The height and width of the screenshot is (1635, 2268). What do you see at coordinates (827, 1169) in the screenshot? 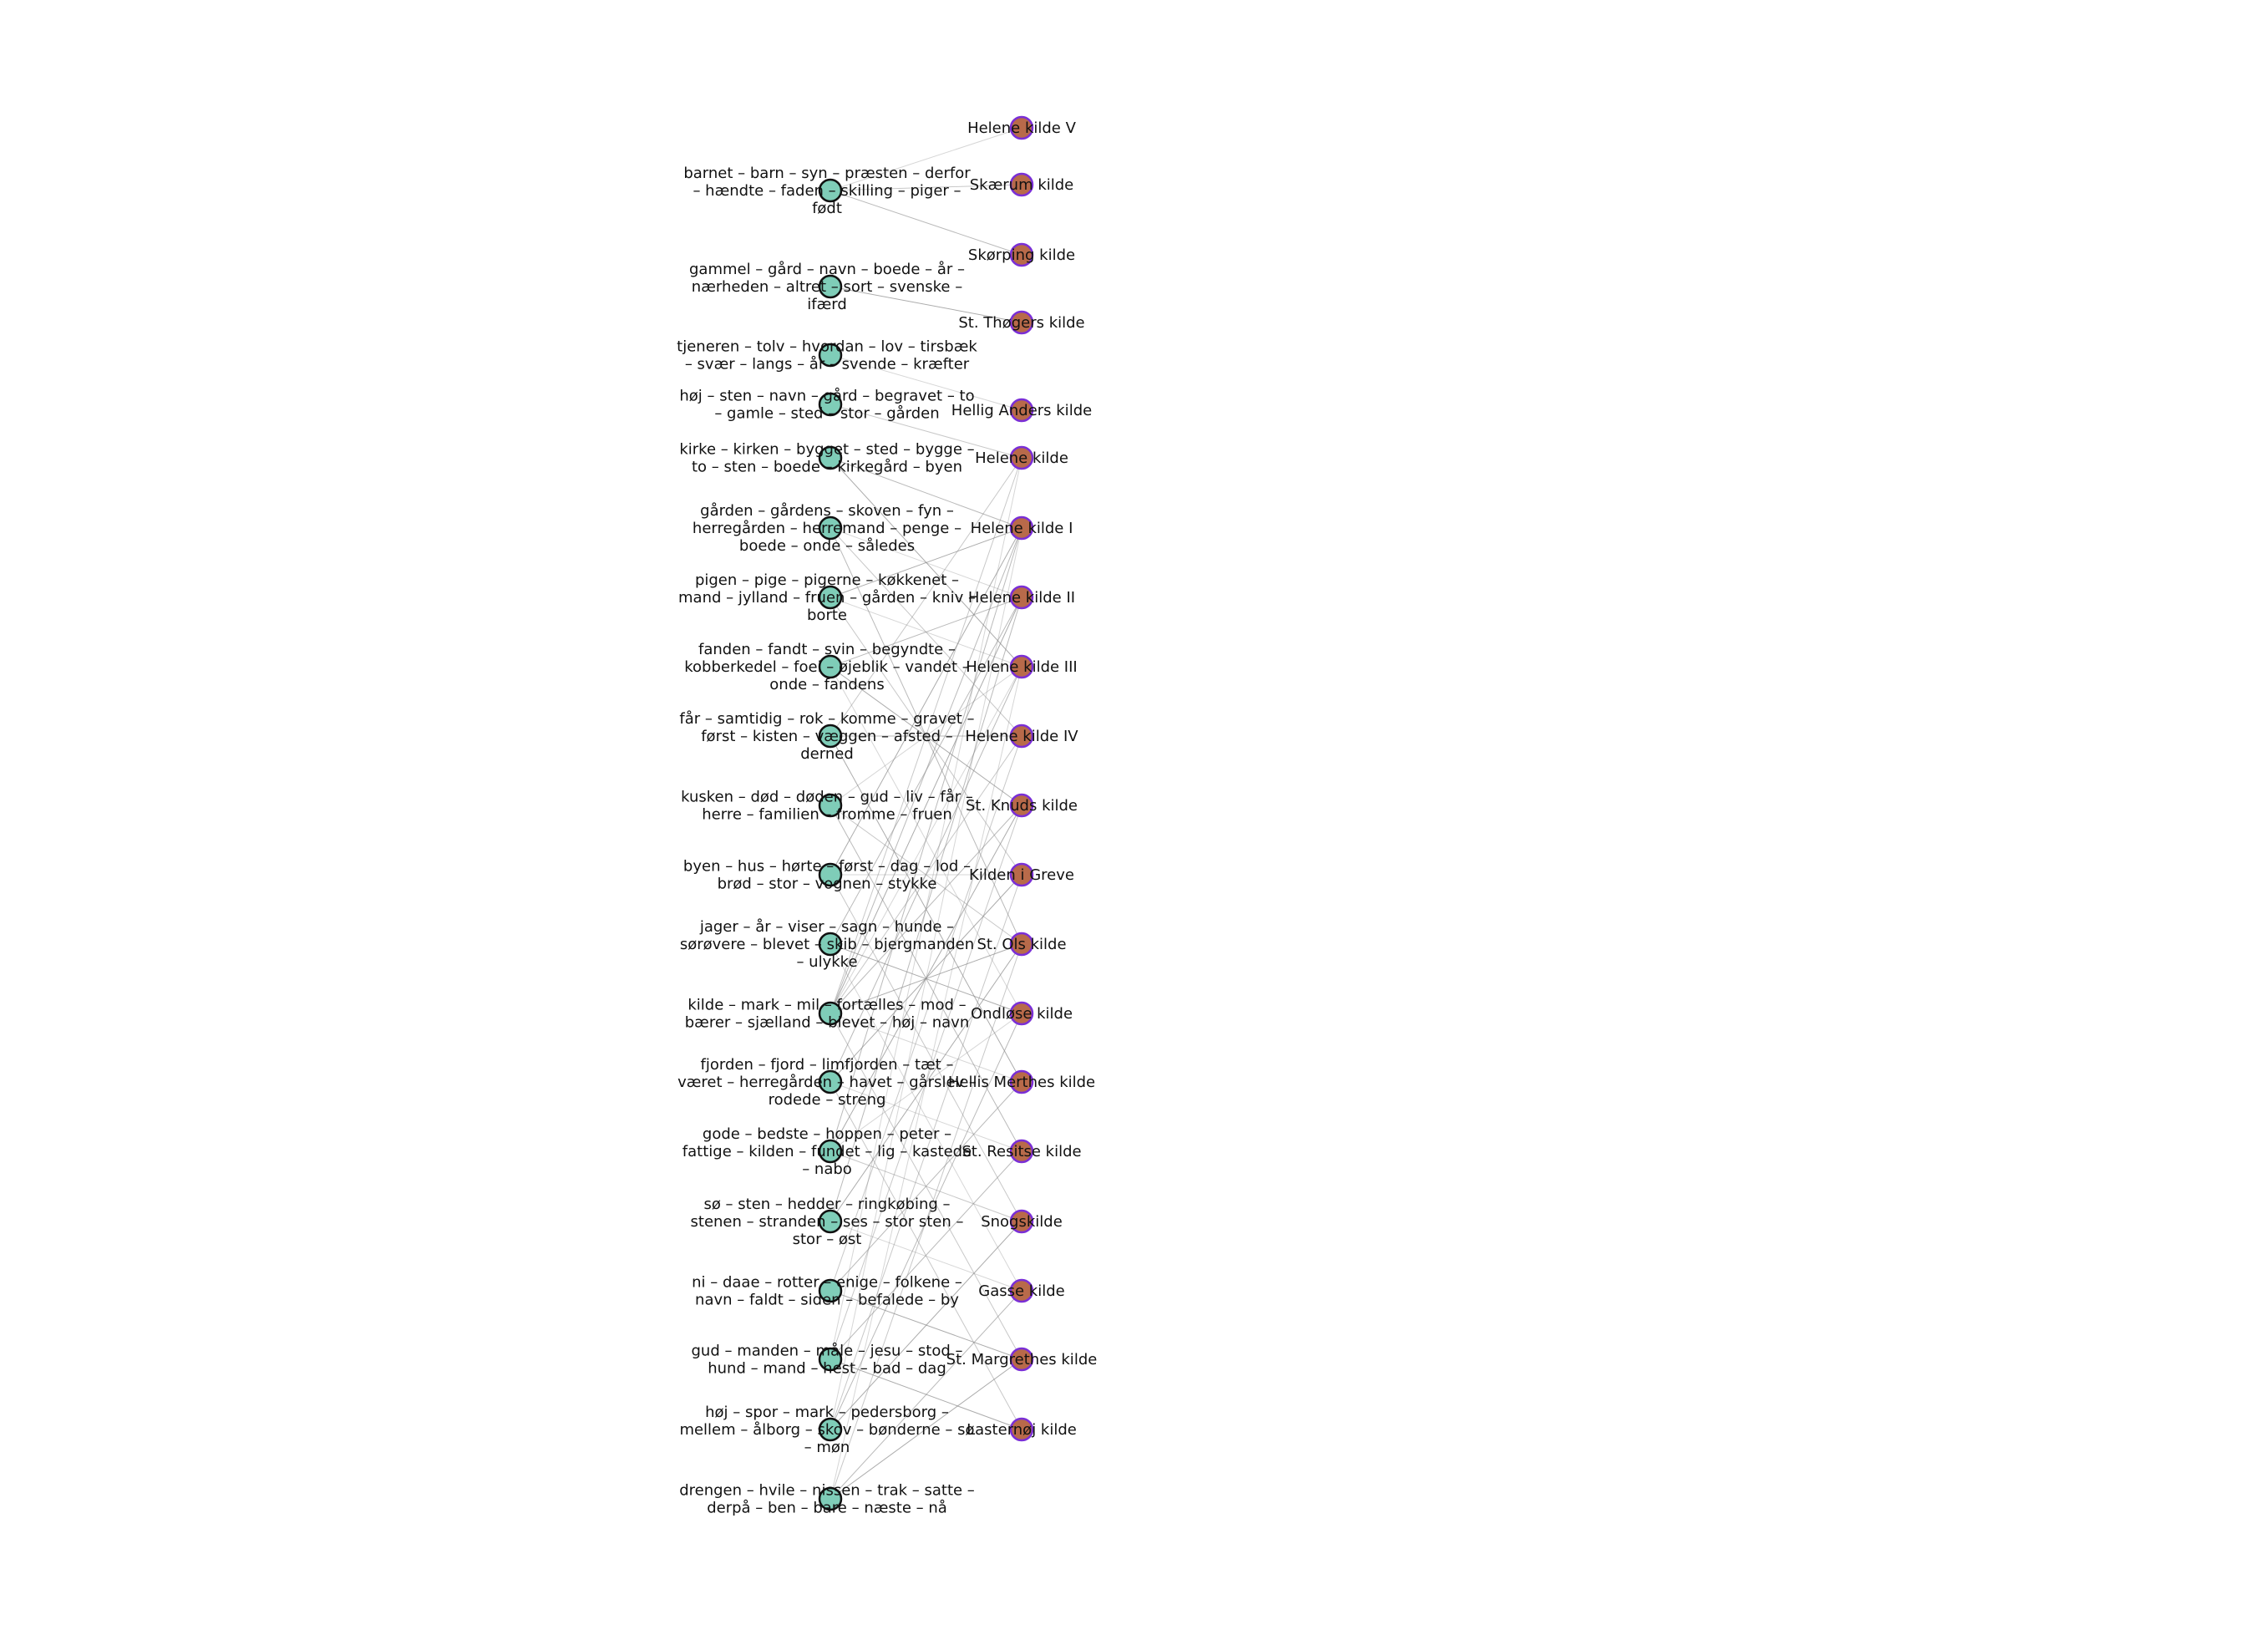
I see `topic-label-line: – nabo` at bounding box center [827, 1169].